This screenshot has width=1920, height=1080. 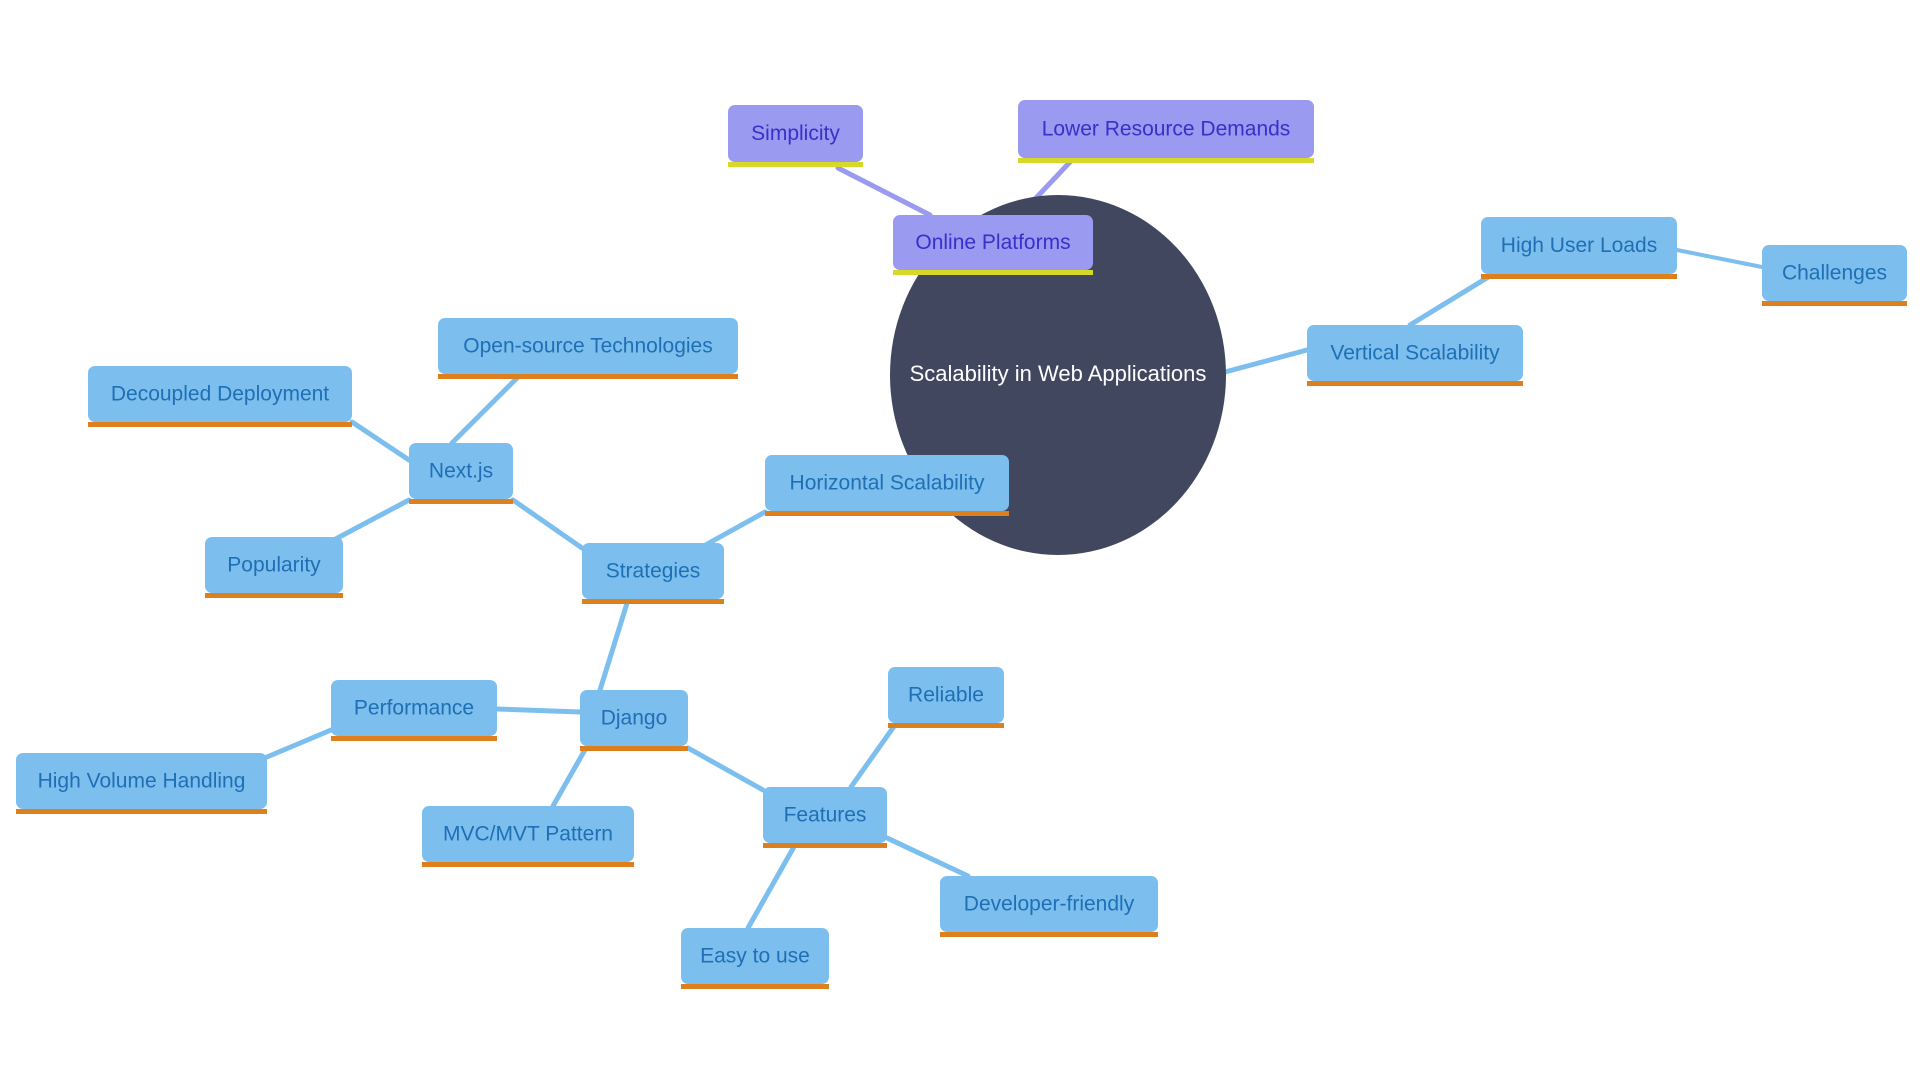 I want to click on mindmap-node-django: Django, so click(x=634, y=720).